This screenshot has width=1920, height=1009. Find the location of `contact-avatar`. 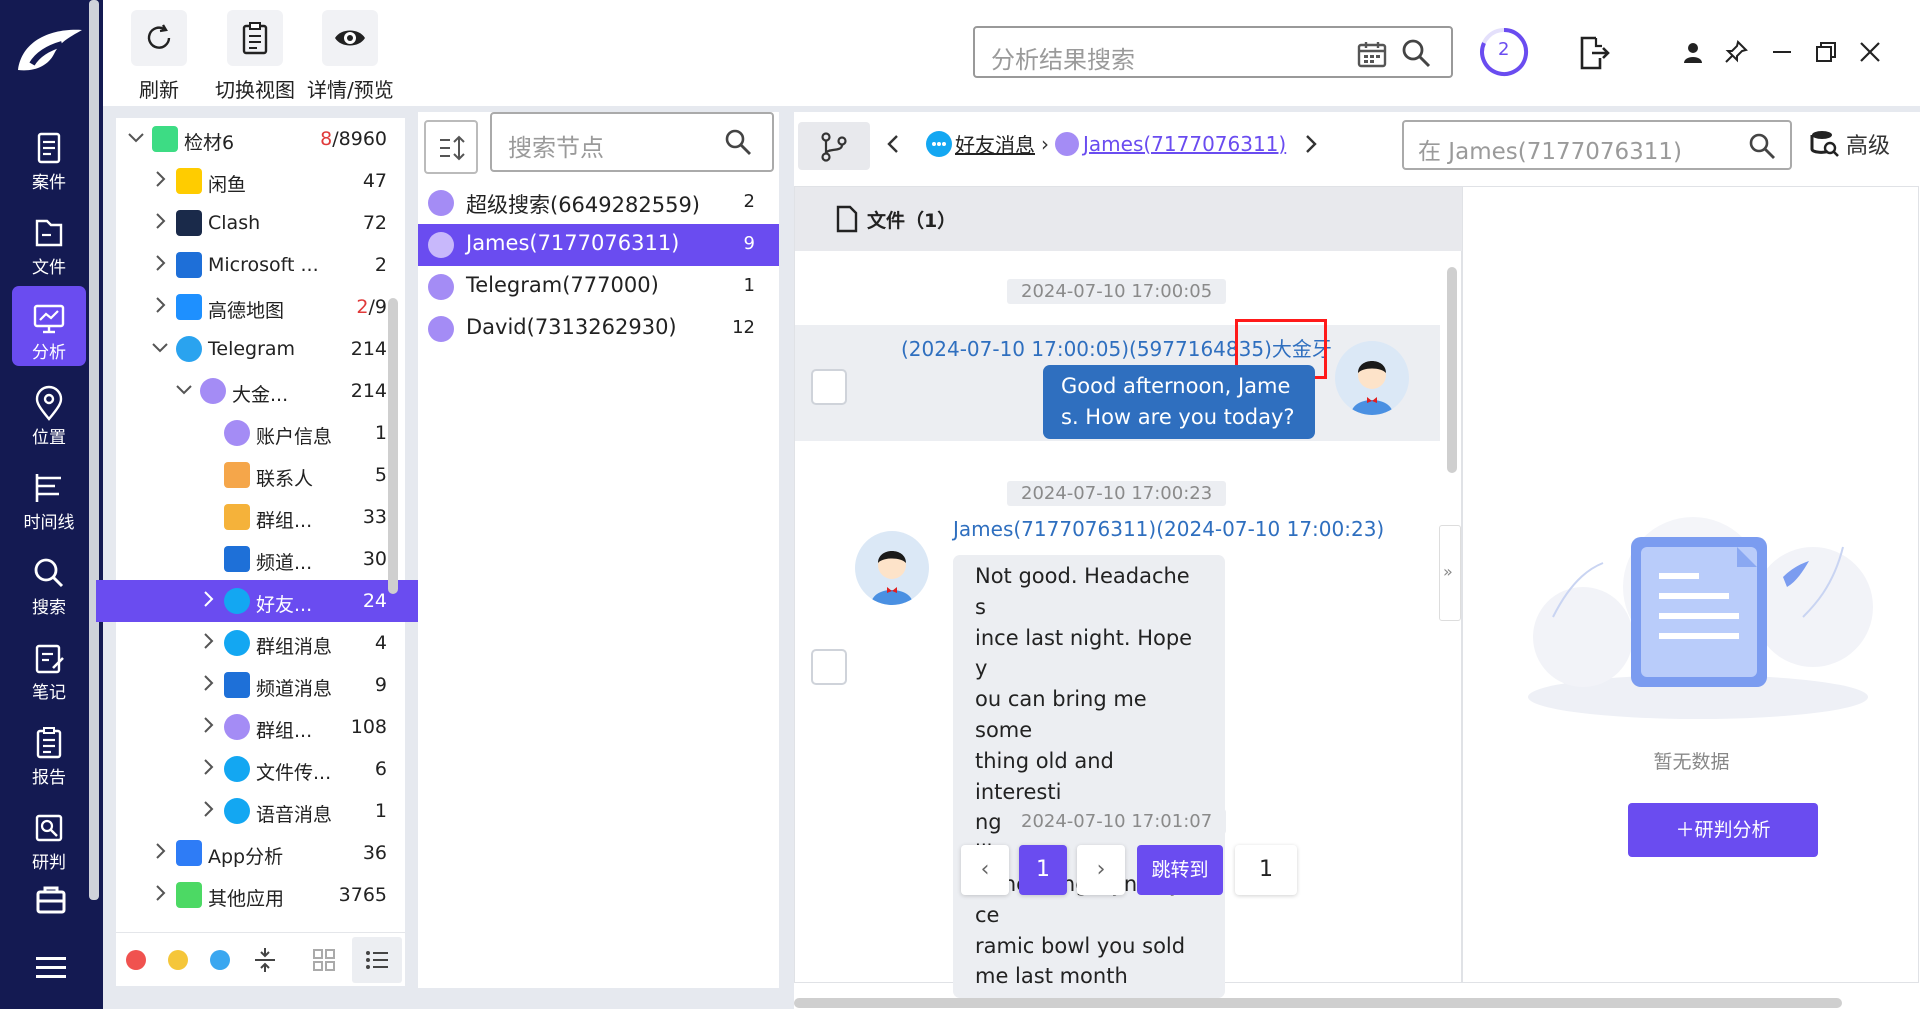

contact-avatar is located at coordinates (892, 568).